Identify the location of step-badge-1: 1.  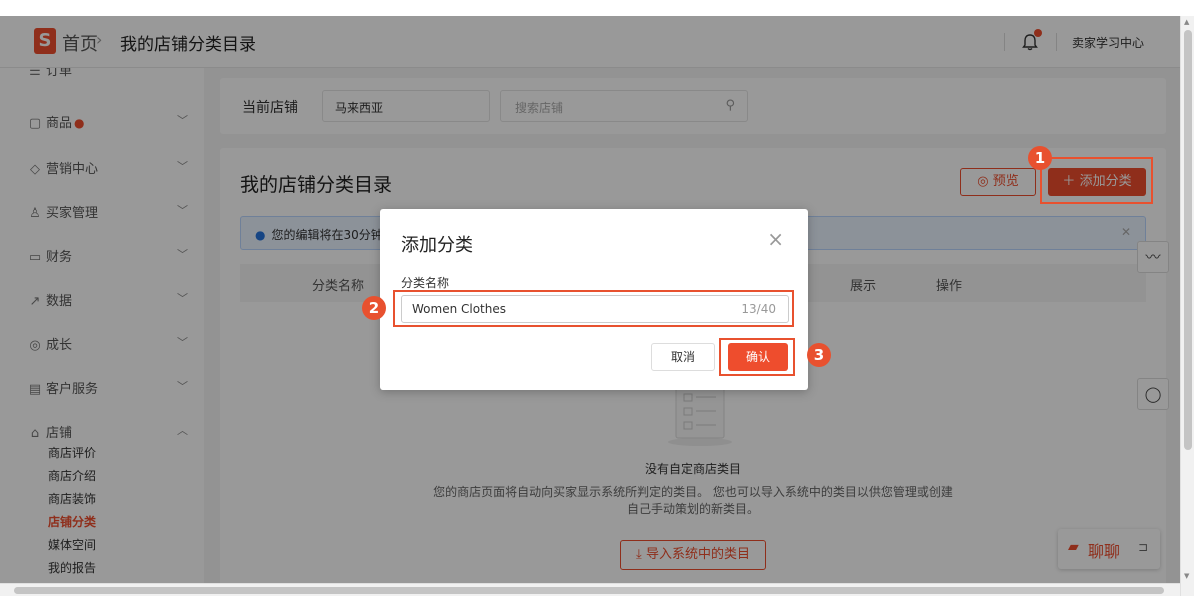
(1040, 158).